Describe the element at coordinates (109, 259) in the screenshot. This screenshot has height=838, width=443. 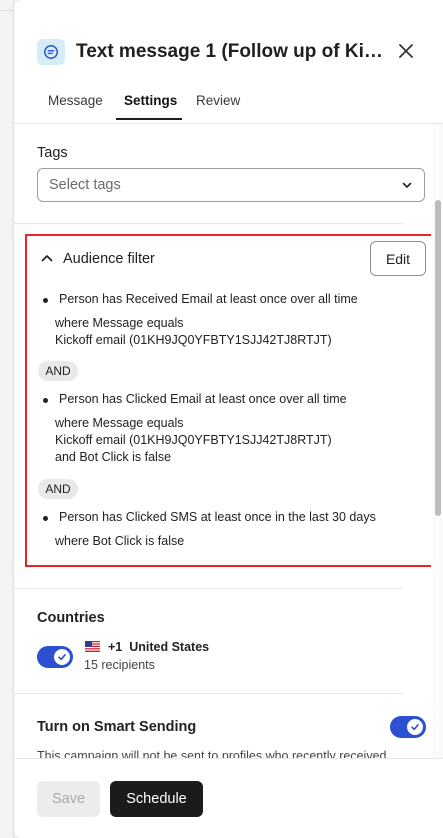
I see `audience-filter-title: Audience filter` at that location.